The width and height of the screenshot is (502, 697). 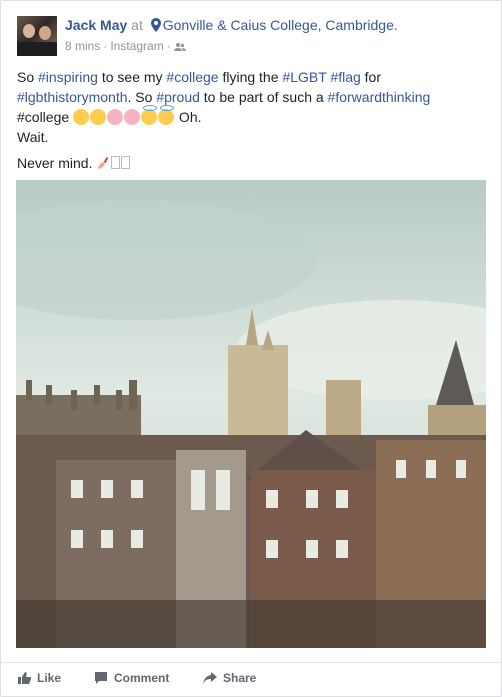 What do you see at coordinates (96, 25) in the screenshot?
I see `author-name: Jack May` at bounding box center [96, 25].